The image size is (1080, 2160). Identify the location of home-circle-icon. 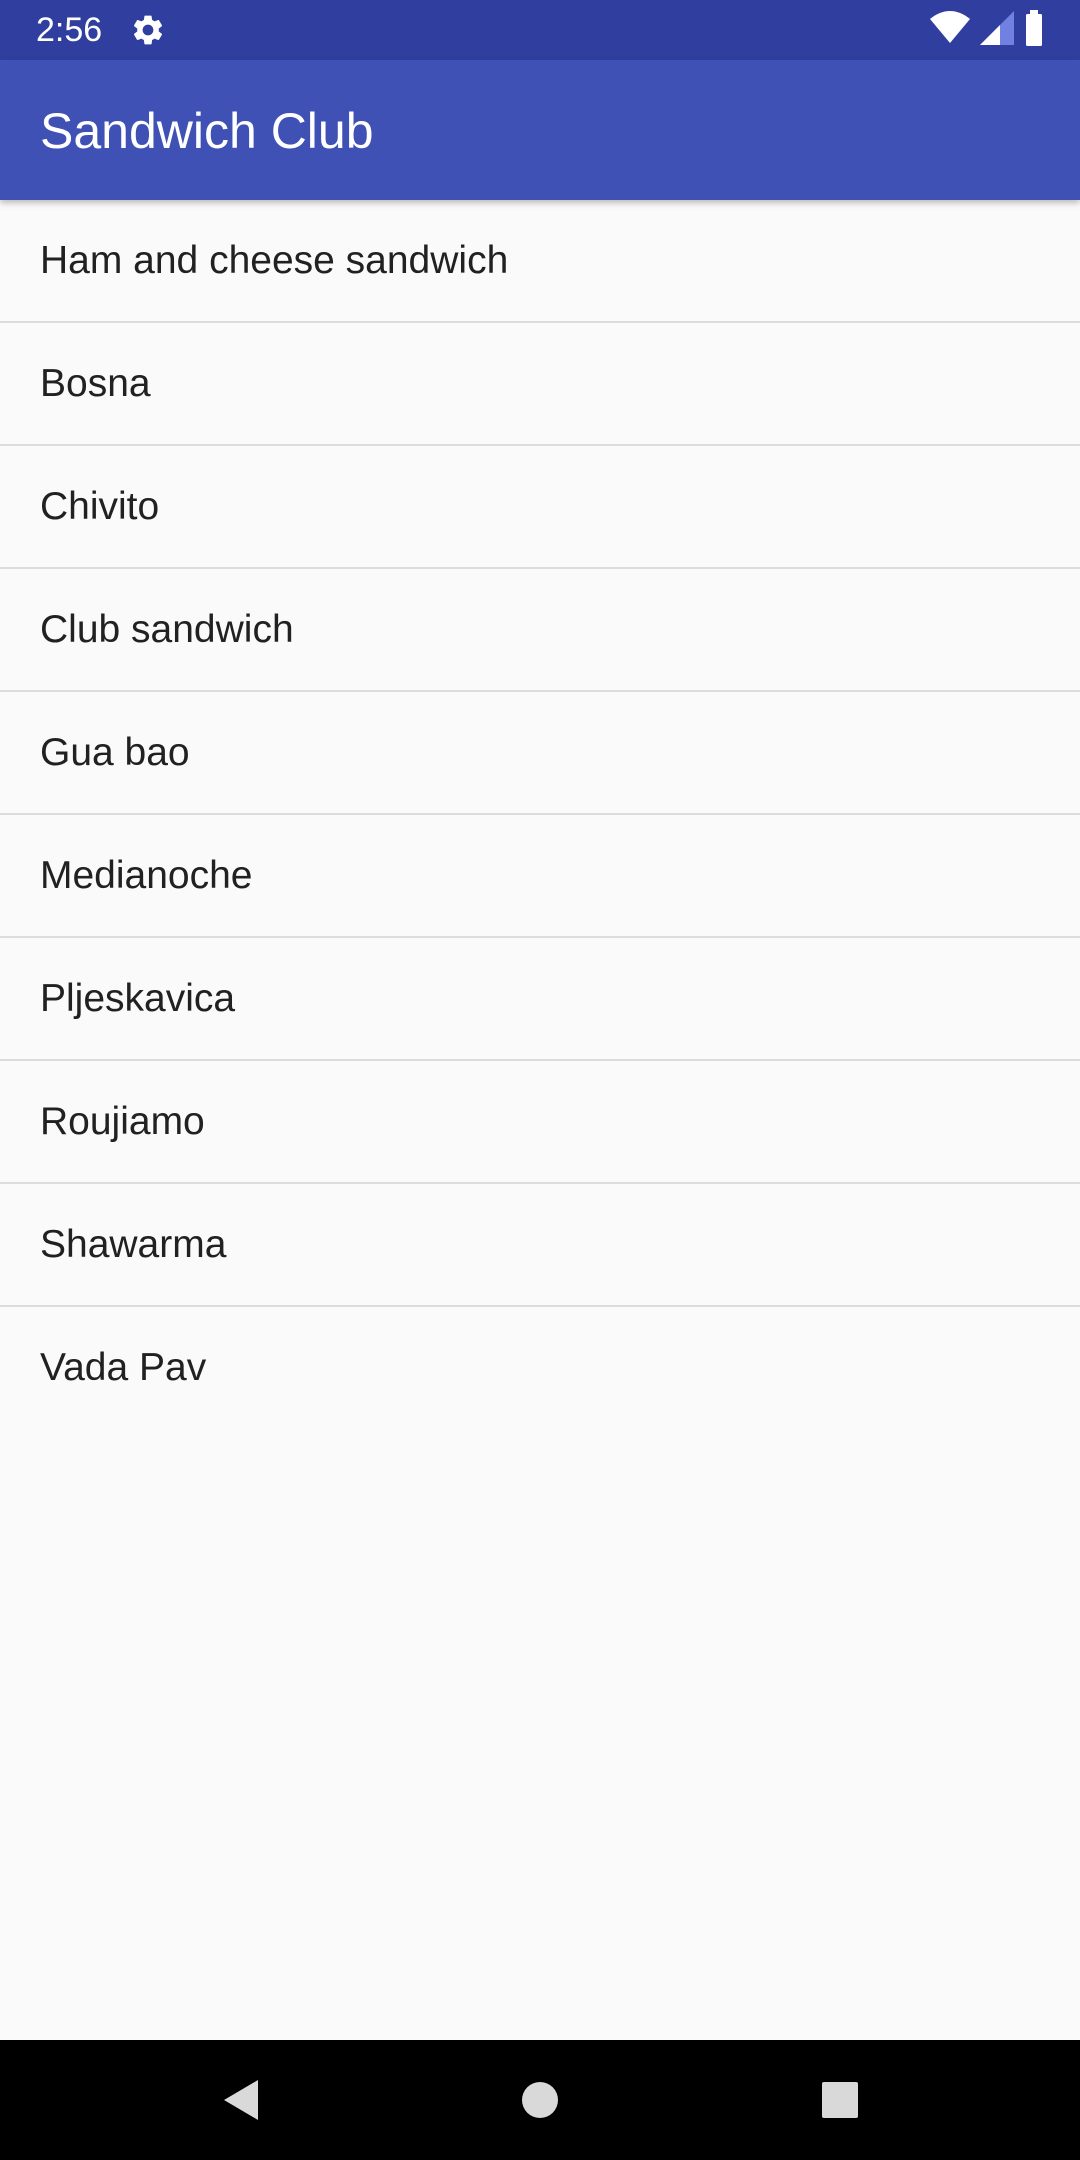
(540, 2100).